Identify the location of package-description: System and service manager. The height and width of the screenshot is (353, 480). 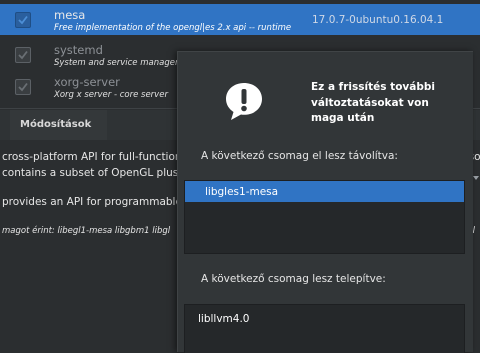
(116, 63).